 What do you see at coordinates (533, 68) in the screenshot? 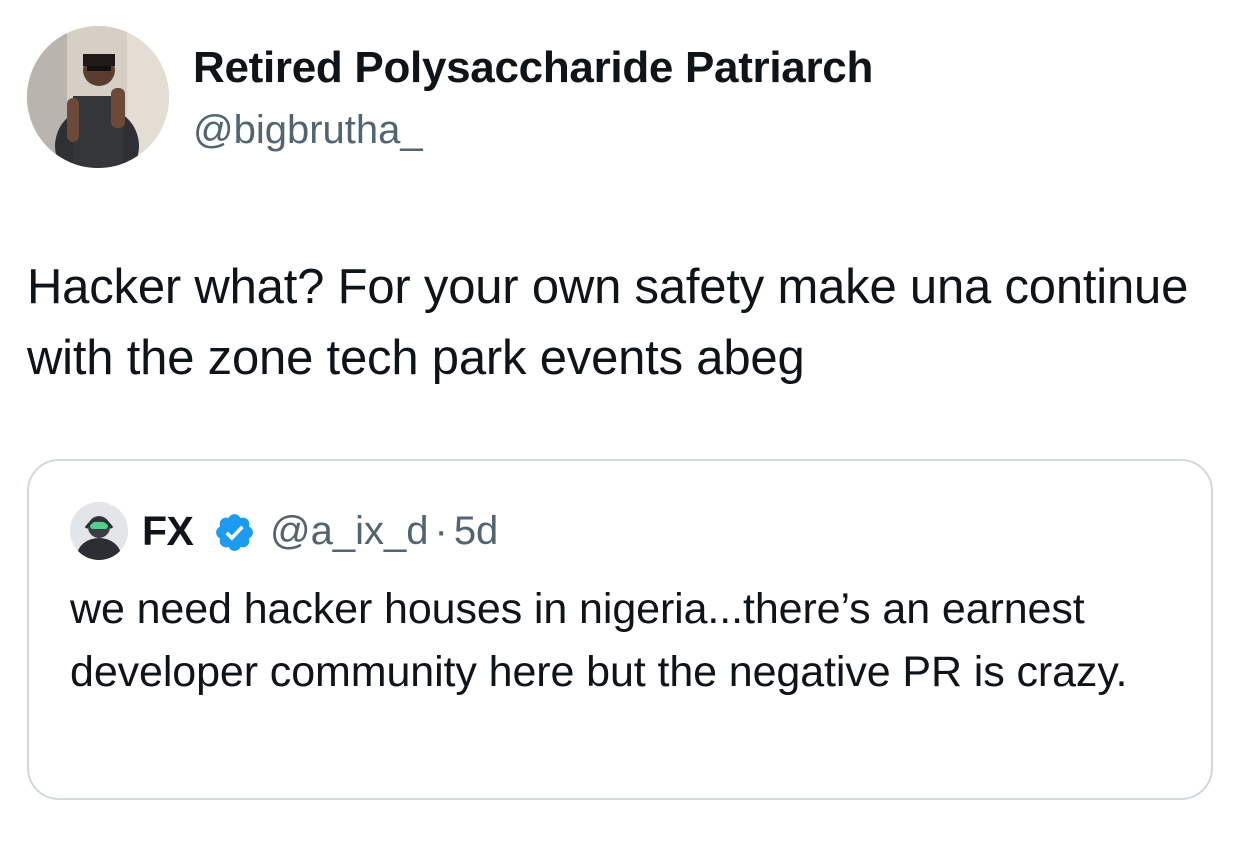
I see `author-display-name: Retired Polysaccharide Patriarch` at bounding box center [533, 68].